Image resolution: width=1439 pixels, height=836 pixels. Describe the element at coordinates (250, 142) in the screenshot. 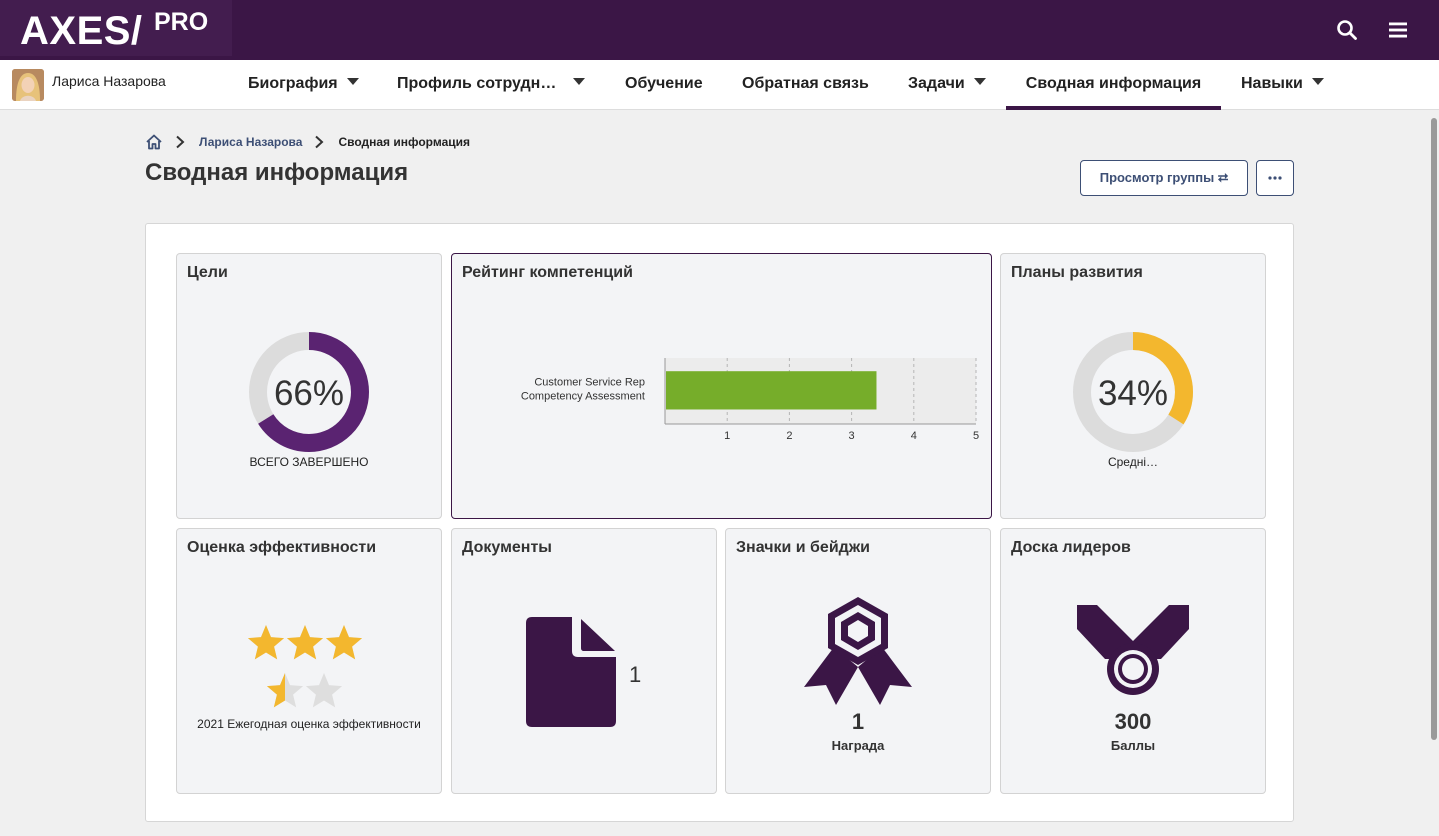

I see `breadcrumb-user-link: Лариса Назарова` at that location.